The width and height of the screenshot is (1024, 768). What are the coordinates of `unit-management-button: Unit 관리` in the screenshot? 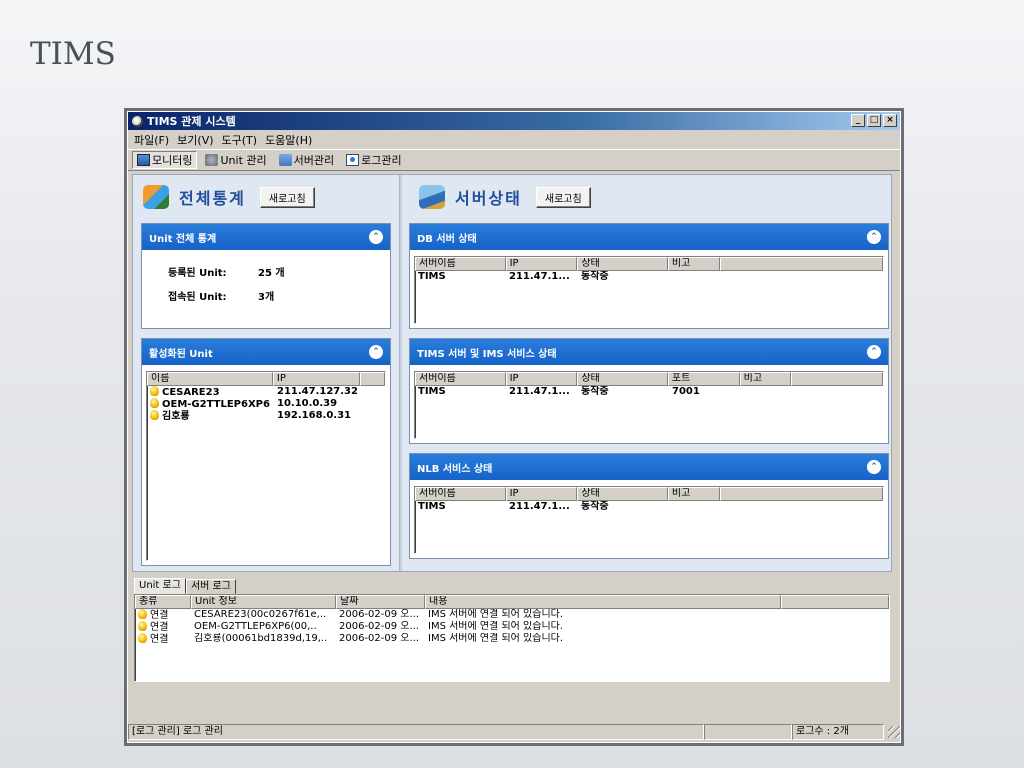 It's located at (235, 160).